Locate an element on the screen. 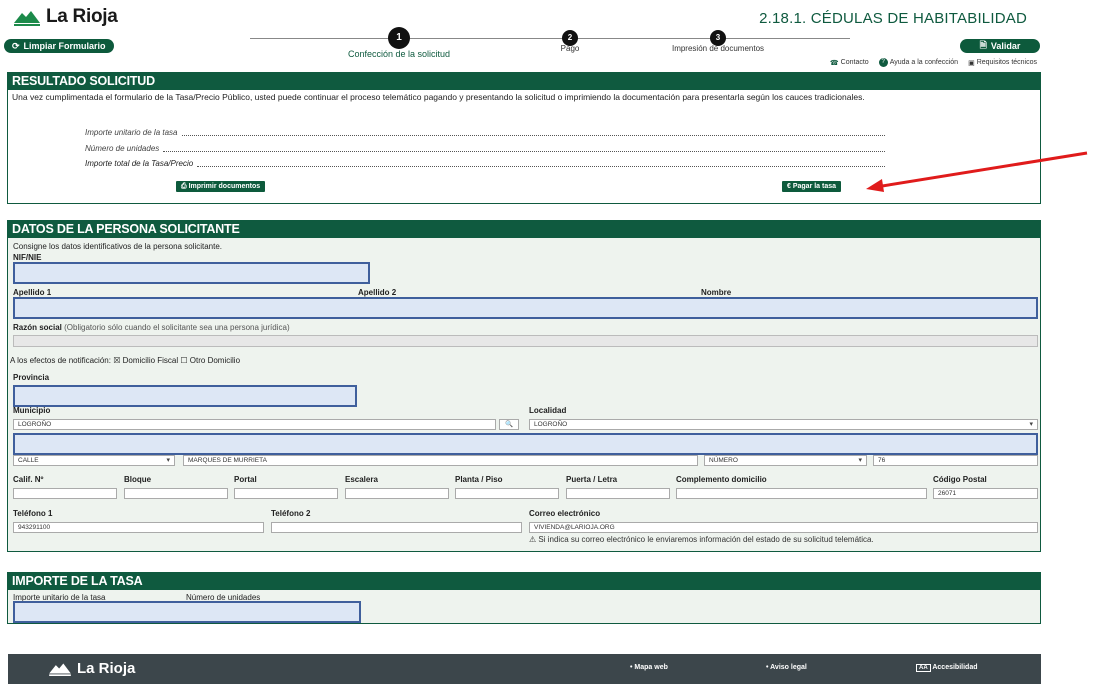 The width and height of the screenshot is (1093, 684). locality-label: Localidad is located at coordinates (548, 410).